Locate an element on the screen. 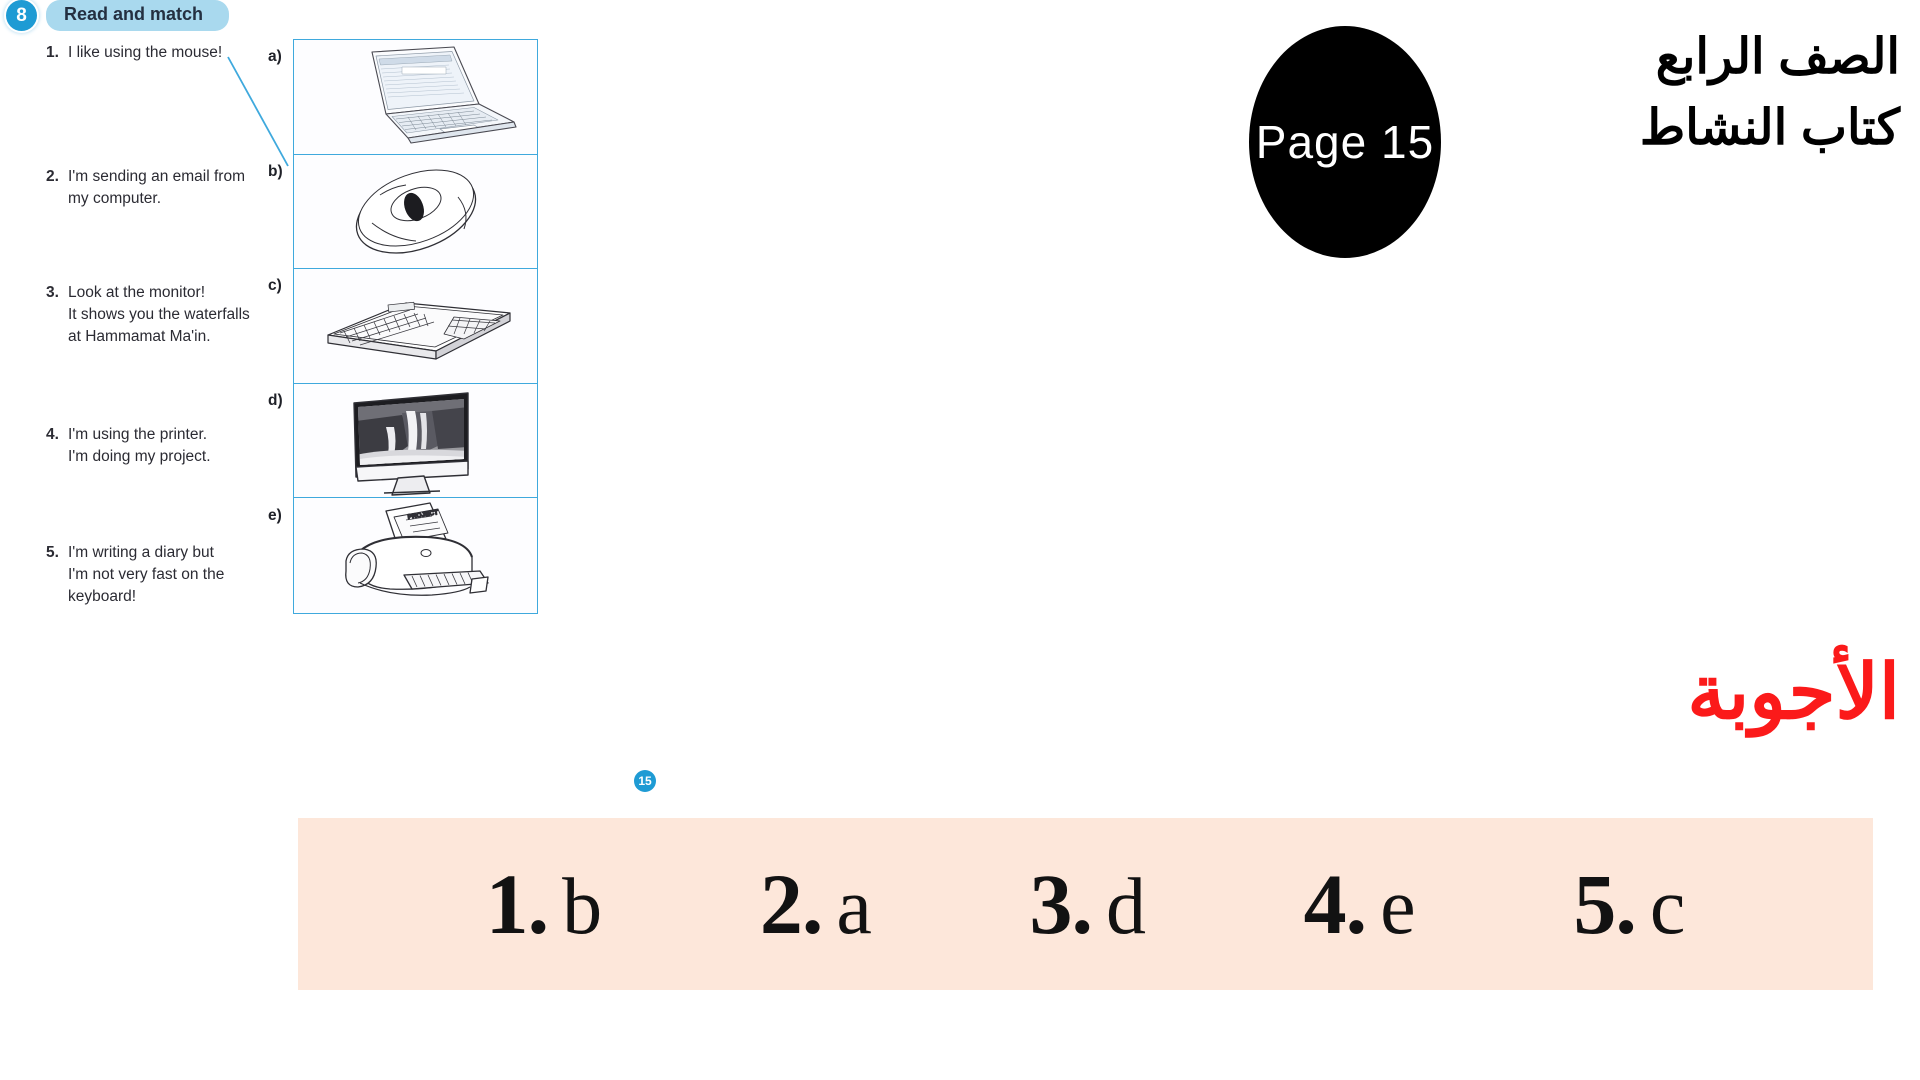 This screenshot has width=1920, height=1080. answer-number: 1. is located at coordinates (517, 904).